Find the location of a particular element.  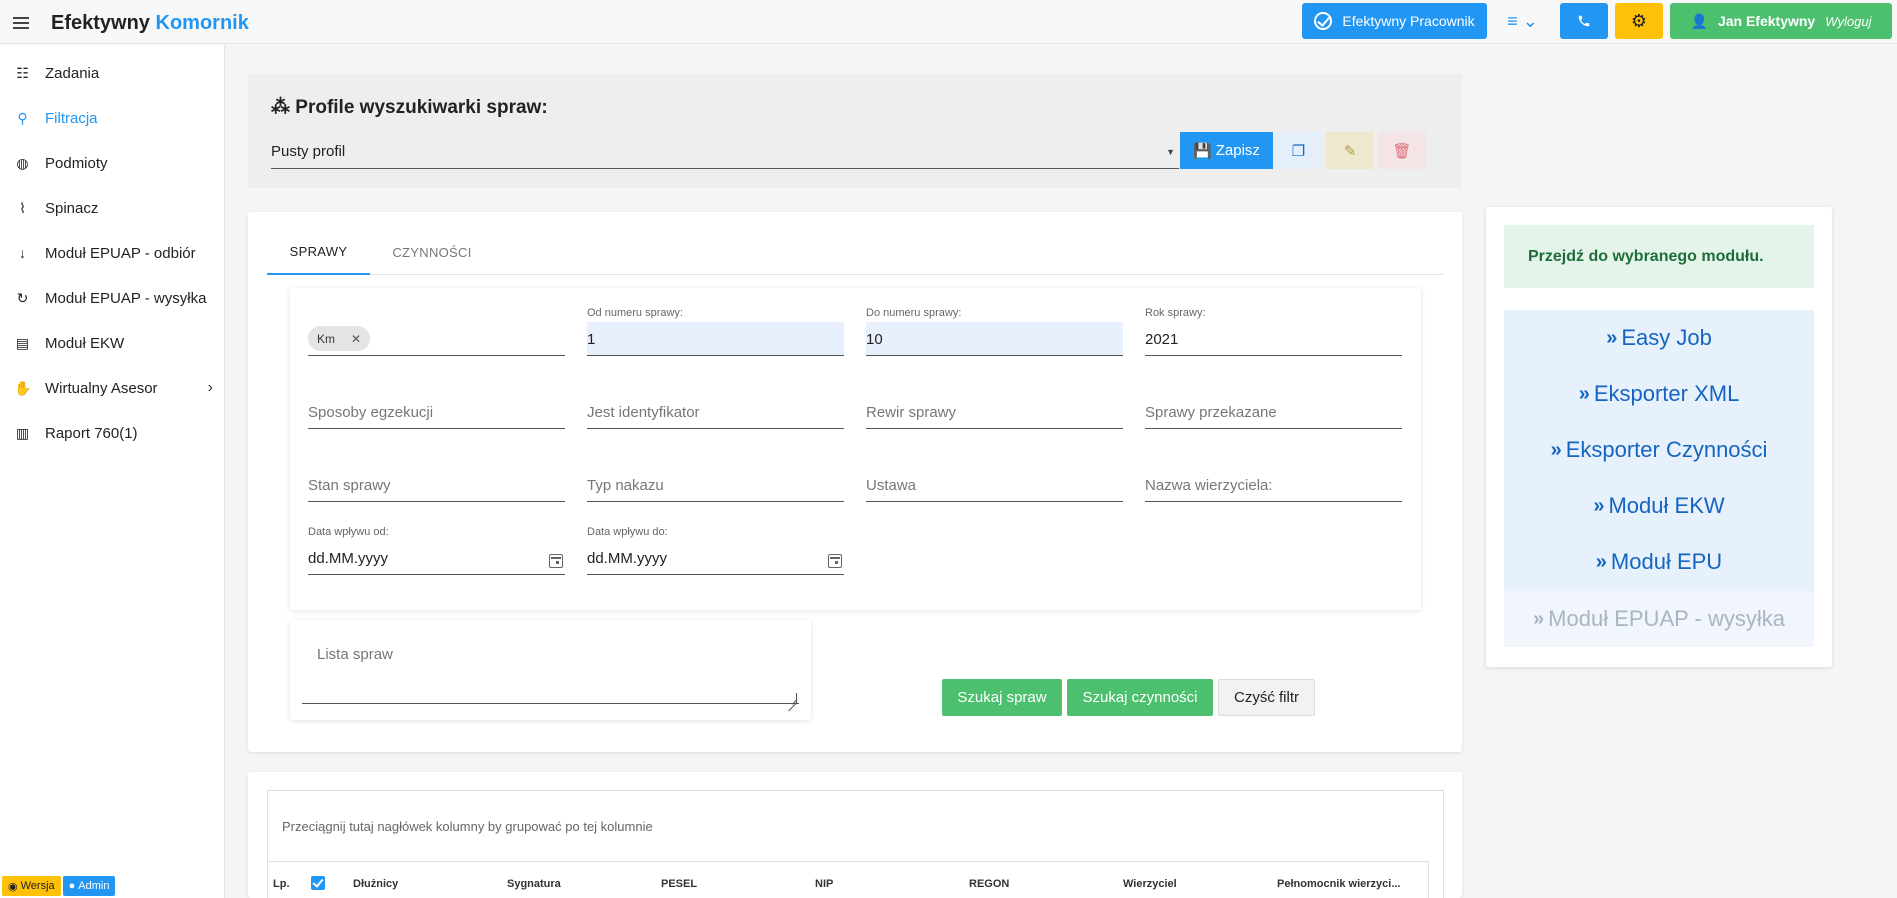

gear-icon: ⚙ is located at coordinates (1639, 20).